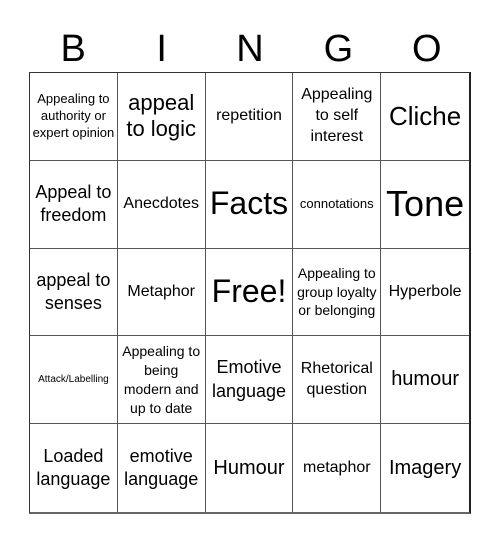 This screenshot has width=500, height=544. Describe the element at coordinates (337, 380) in the screenshot. I see `bingo-cell: Rhetorical question` at that location.